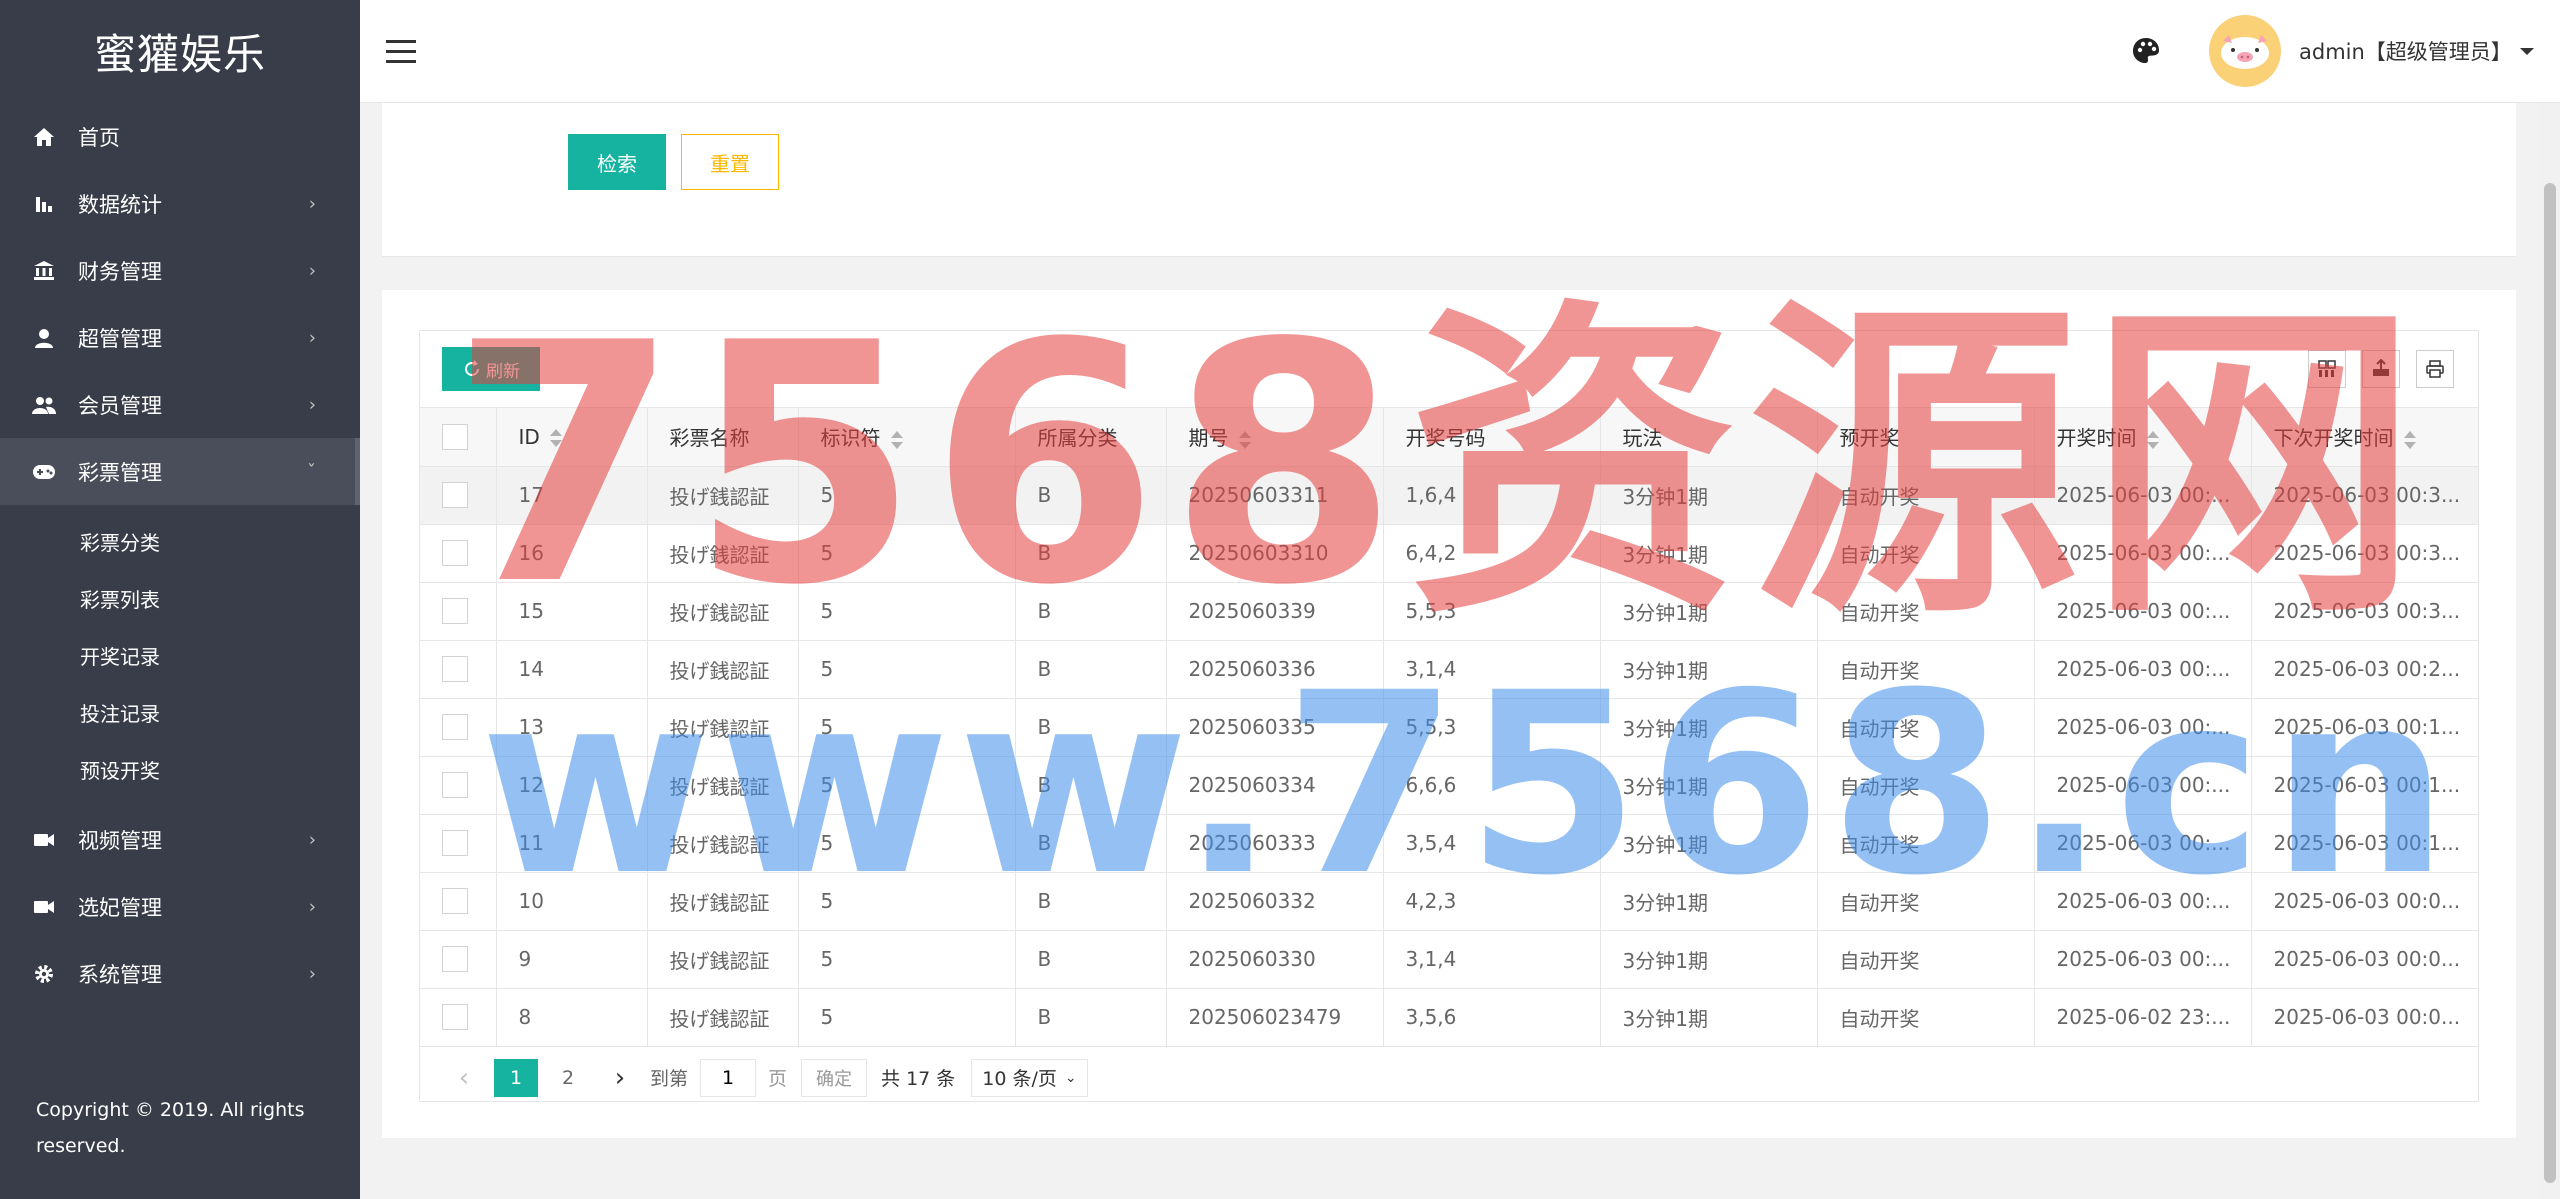  I want to click on sidebar-item-admin: 超管管理 ›, so click(180, 337).